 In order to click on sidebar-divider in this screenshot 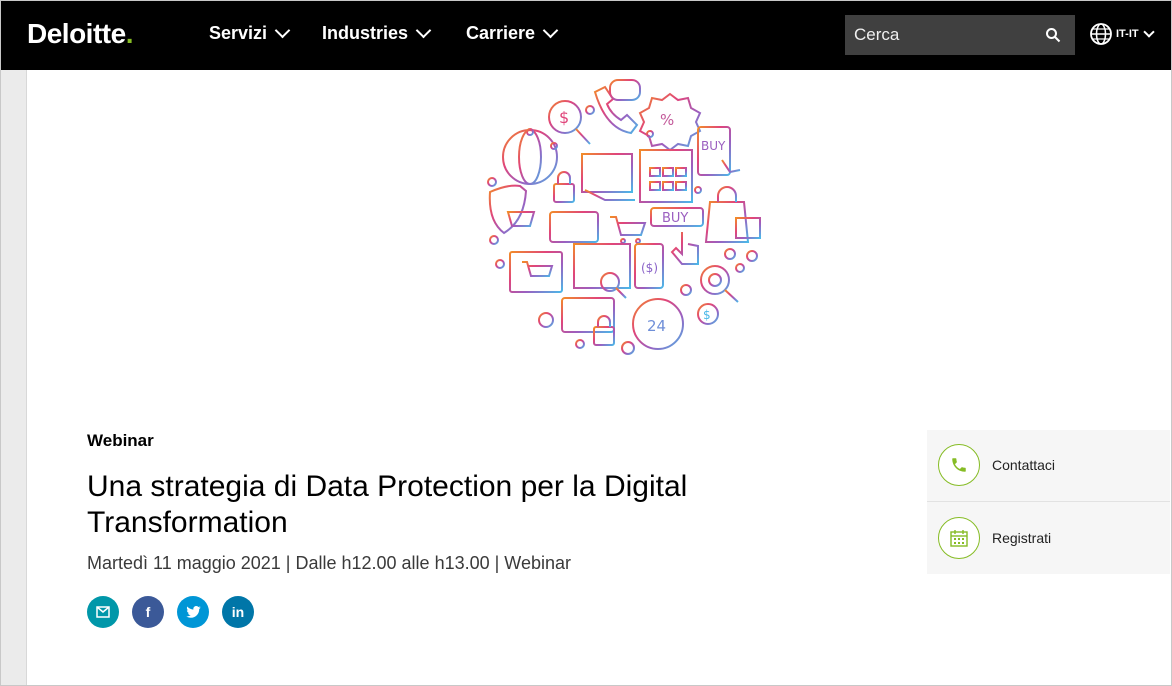, I will do `click(1048, 501)`.